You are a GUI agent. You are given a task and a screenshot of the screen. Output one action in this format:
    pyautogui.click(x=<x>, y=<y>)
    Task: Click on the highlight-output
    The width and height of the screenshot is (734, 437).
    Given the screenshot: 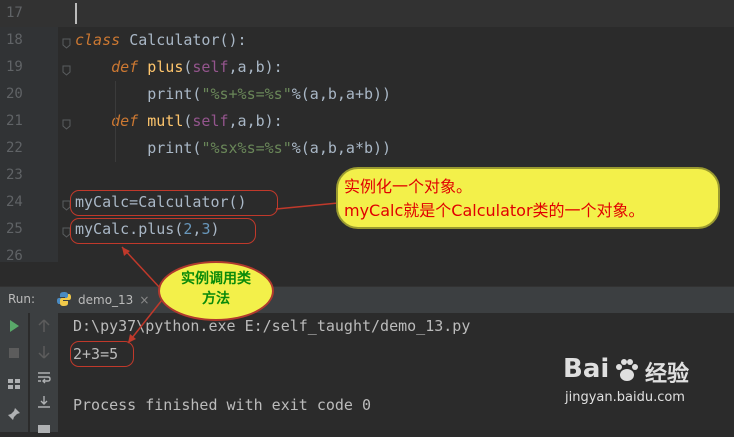 What is the action you would take?
    pyautogui.click(x=102, y=354)
    